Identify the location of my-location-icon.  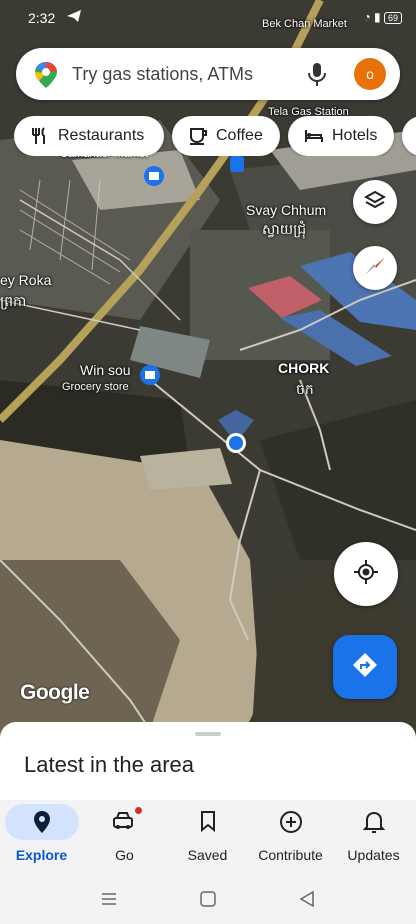
(366, 574).